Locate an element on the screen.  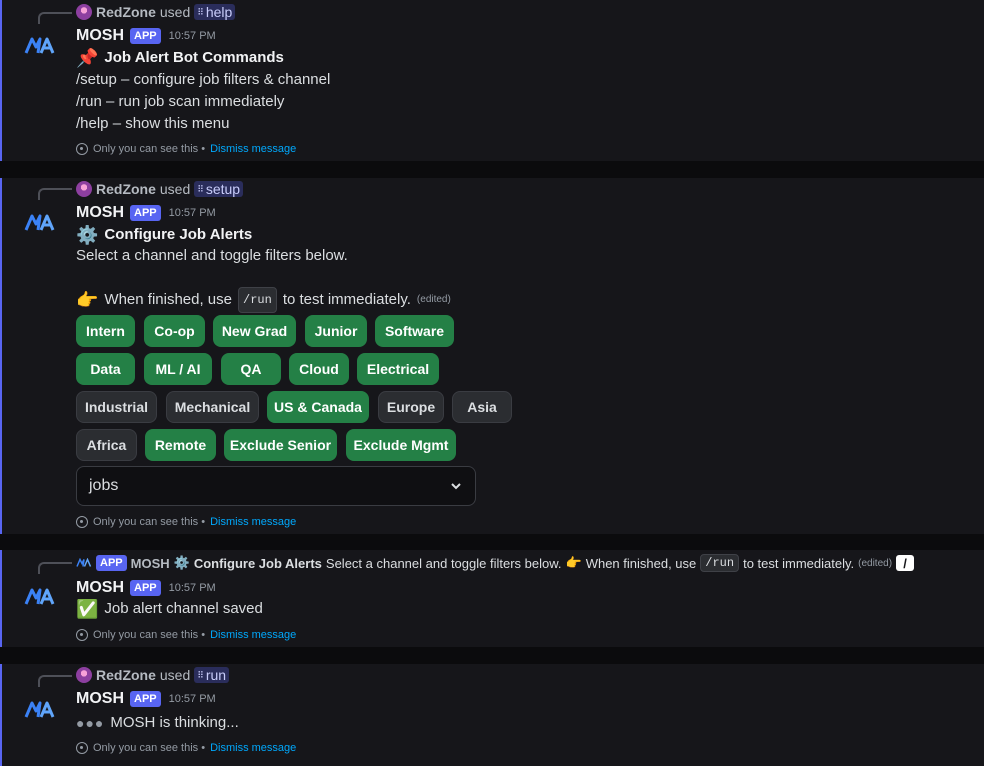
toggle-exclude-senior-button: Exclude Senior is located at coordinates (280, 445).